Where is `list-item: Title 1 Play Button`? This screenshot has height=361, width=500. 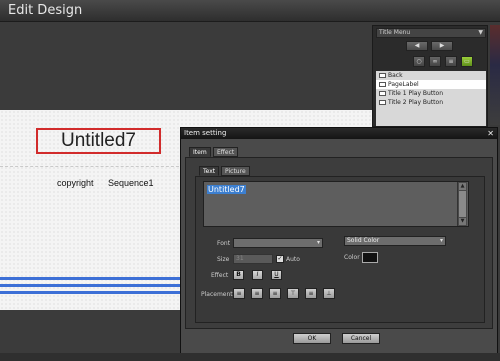
list-item: Title 1 Play Button is located at coordinates (431, 93).